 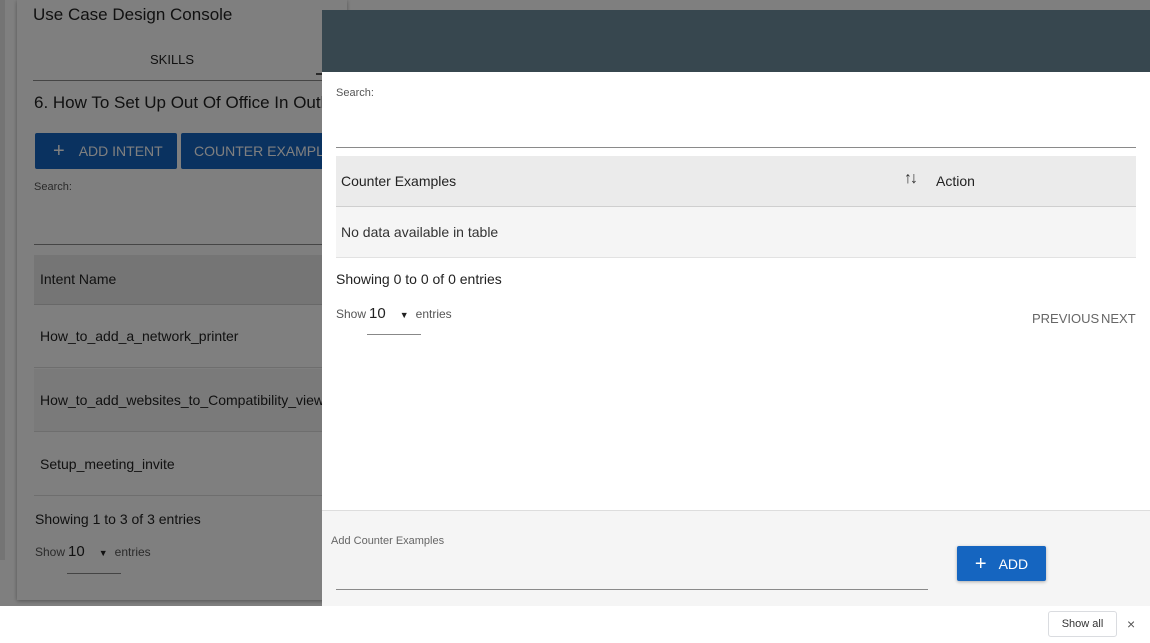 What do you see at coordinates (433, 314) in the screenshot?
I see `entries-label: entries` at bounding box center [433, 314].